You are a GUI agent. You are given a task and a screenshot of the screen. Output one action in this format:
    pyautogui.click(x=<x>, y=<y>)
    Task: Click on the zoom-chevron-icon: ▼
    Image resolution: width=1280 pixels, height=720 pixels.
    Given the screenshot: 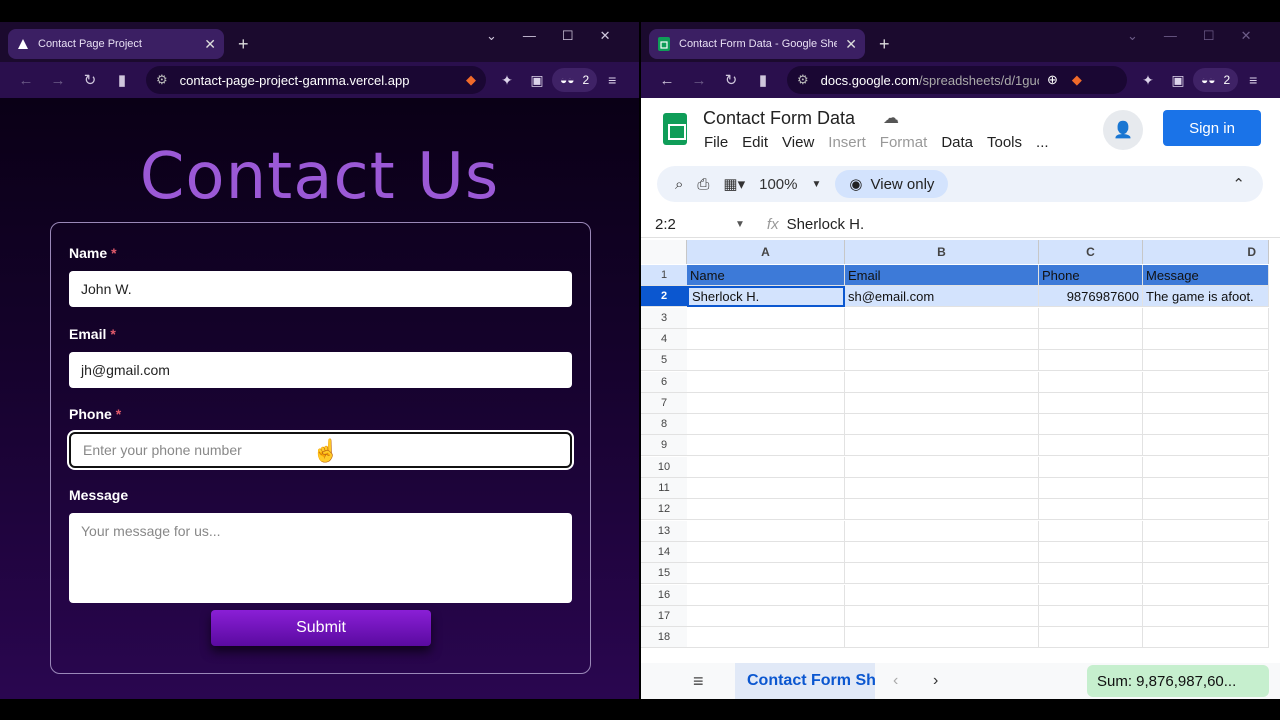 What is the action you would take?
    pyautogui.click(x=817, y=184)
    